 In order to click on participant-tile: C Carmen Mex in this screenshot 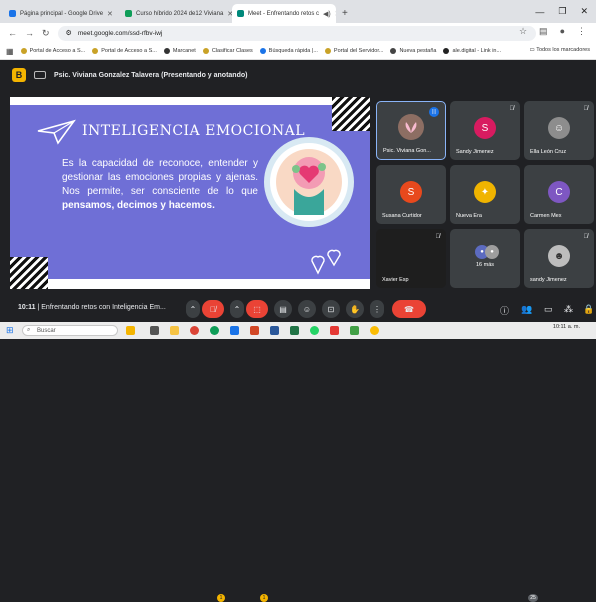, I will do `click(559, 194)`.